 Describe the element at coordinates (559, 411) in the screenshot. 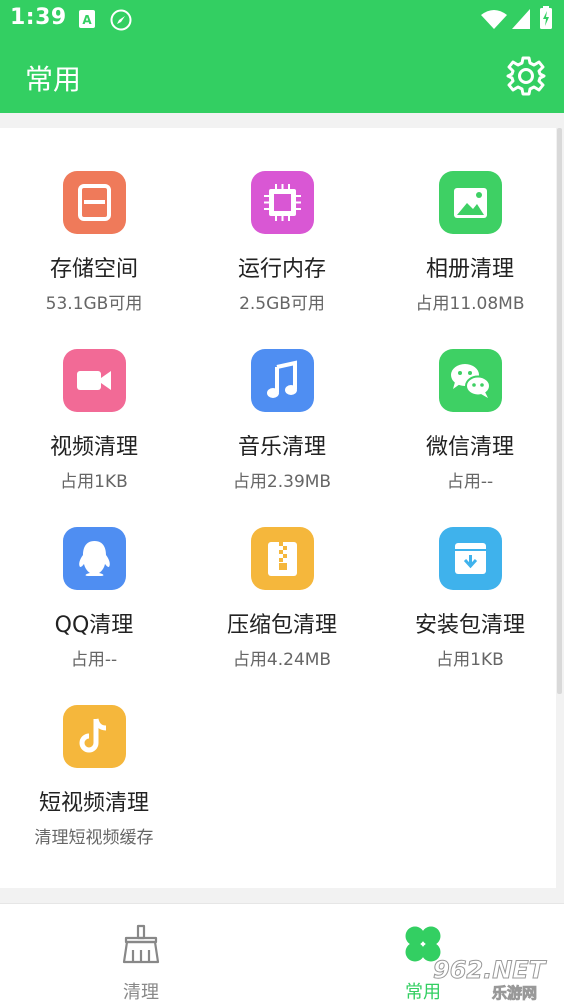

I see `scrollbar` at that location.